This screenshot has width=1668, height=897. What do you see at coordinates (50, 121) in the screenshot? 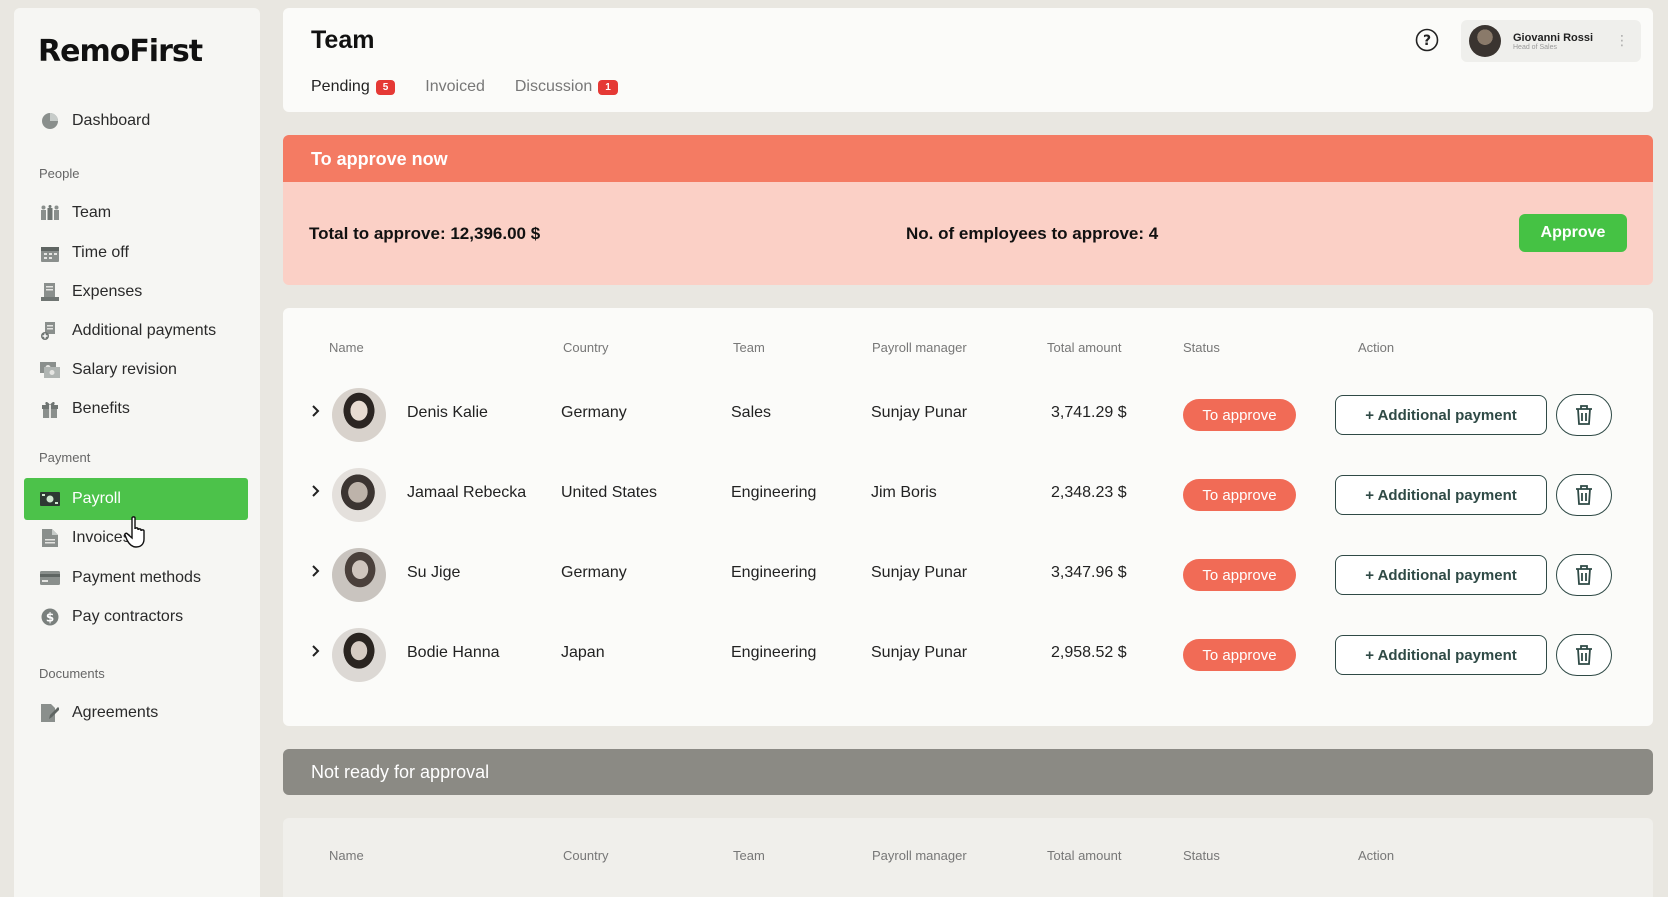
I see `pie-chart-icon` at bounding box center [50, 121].